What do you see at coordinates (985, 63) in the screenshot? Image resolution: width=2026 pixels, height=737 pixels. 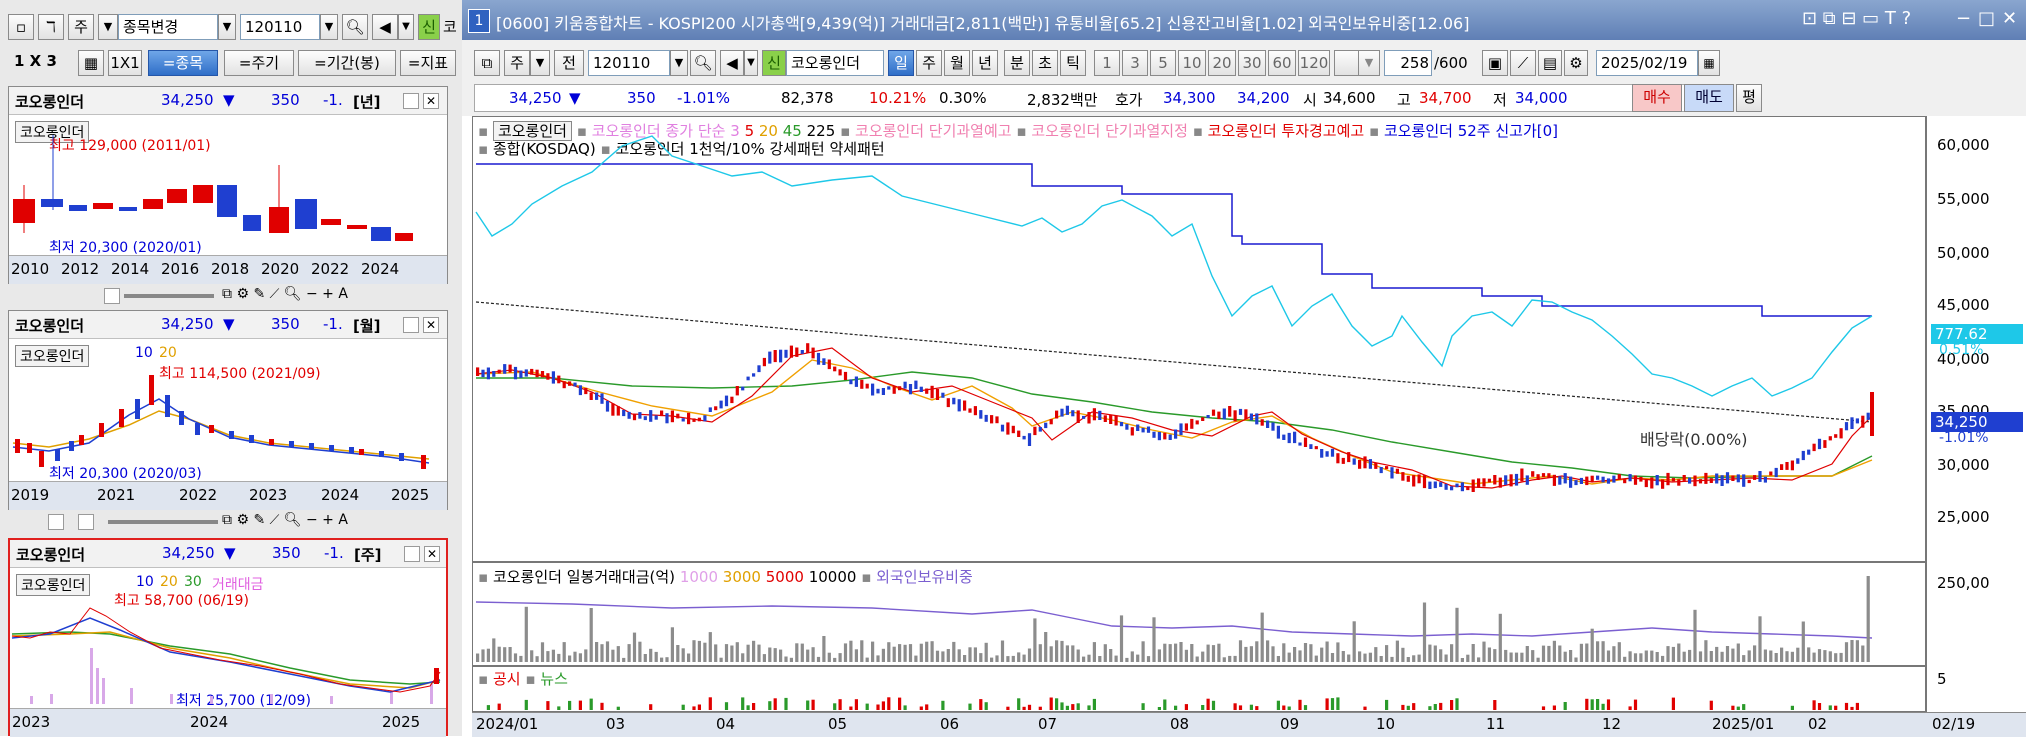 I see `period-year-button: 년` at bounding box center [985, 63].